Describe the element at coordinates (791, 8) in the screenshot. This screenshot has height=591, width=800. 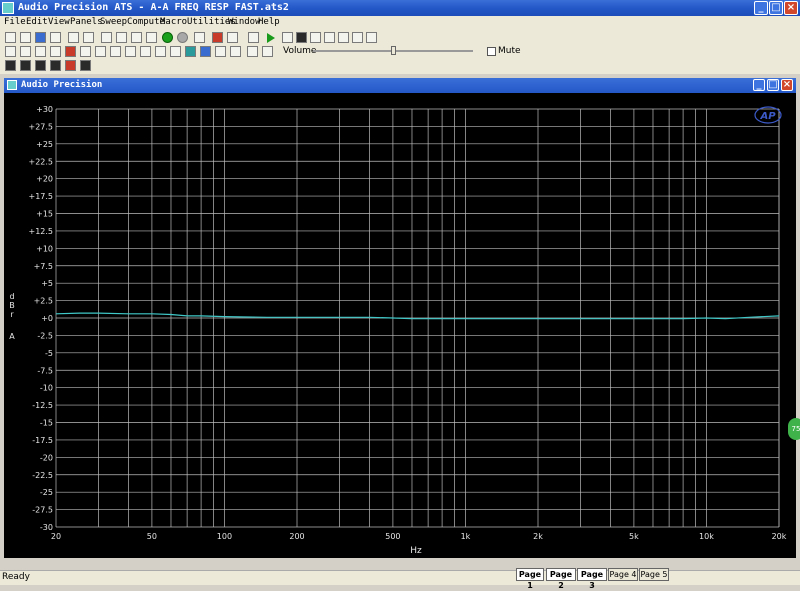
I see `close-button: ×` at that location.